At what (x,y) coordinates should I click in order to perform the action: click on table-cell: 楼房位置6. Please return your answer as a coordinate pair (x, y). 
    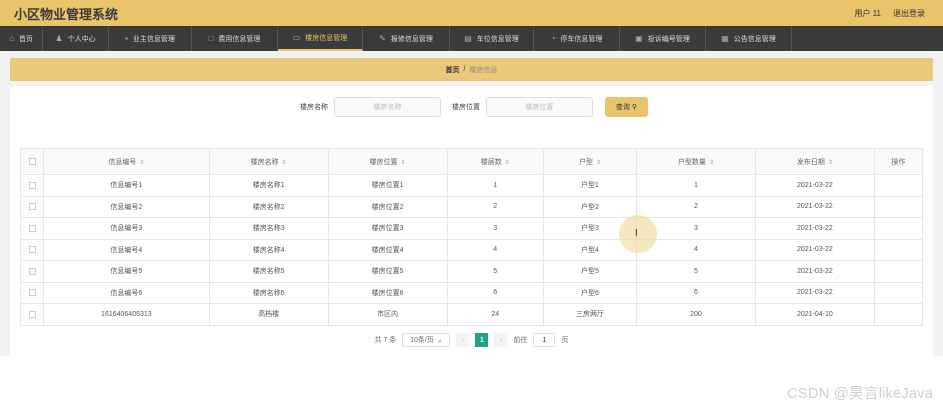
    Looking at the image, I should click on (387, 292).